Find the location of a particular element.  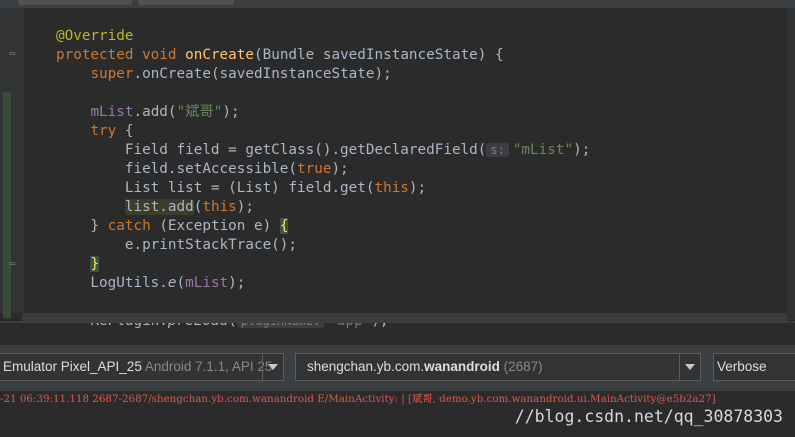

code-token: LogUtils. is located at coordinates (112, 283).